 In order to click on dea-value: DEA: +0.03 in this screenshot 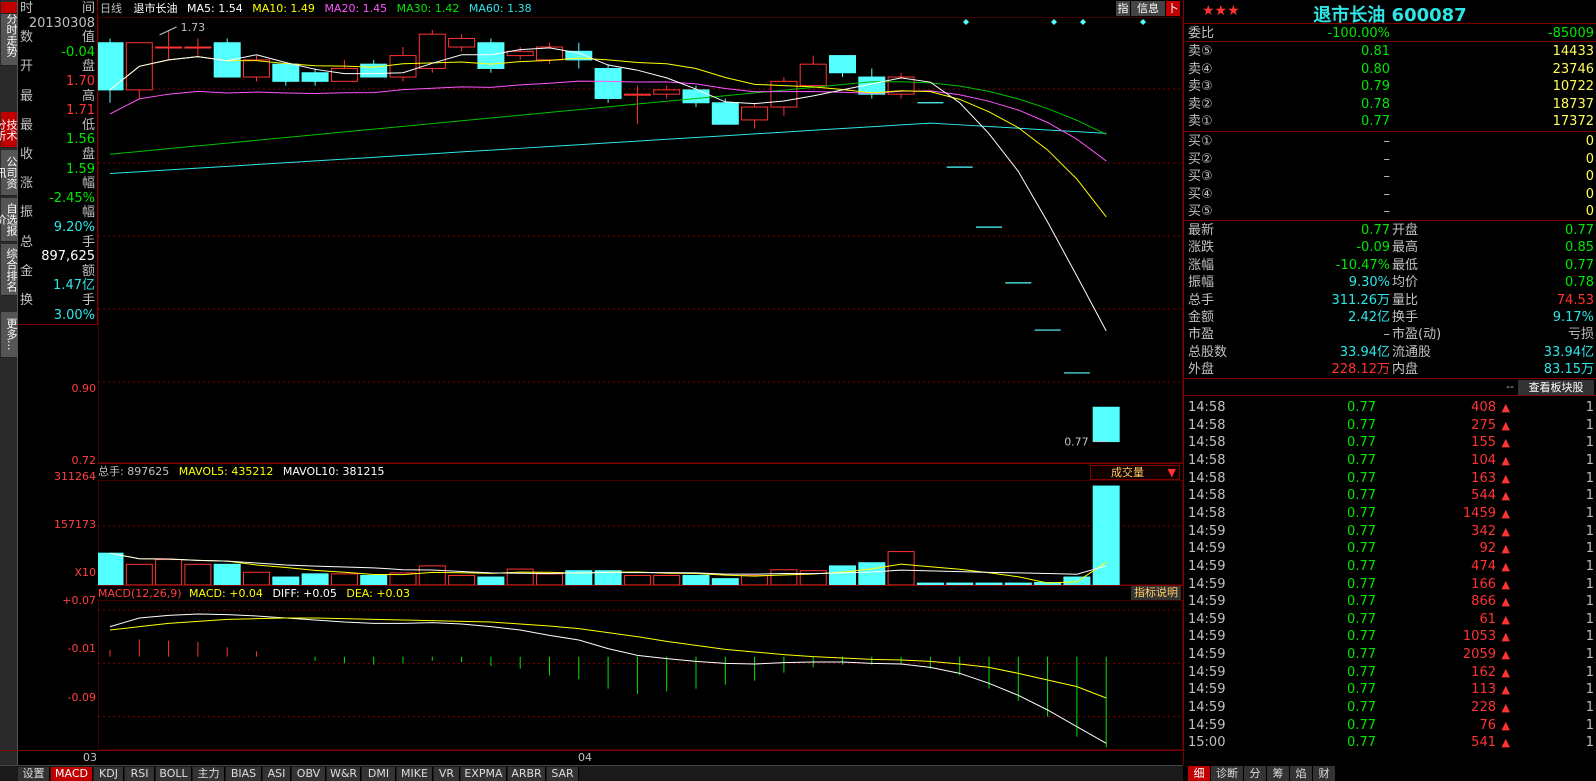, I will do `click(378, 593)`.